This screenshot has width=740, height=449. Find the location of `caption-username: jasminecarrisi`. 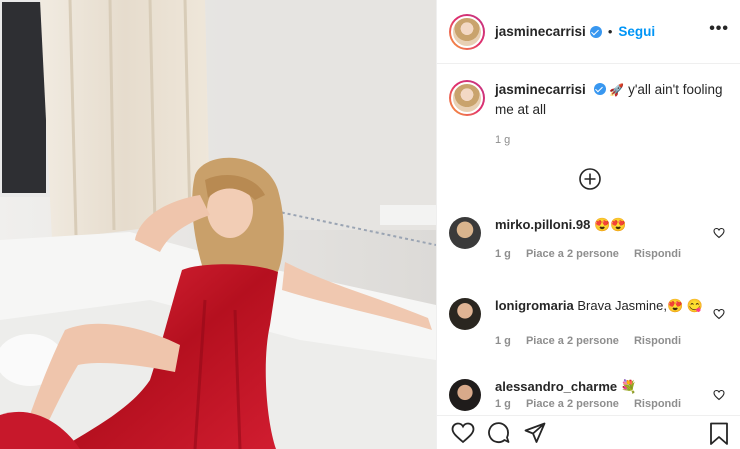

caption-username: jasminecarrisi is located at coordinates (540, 89).